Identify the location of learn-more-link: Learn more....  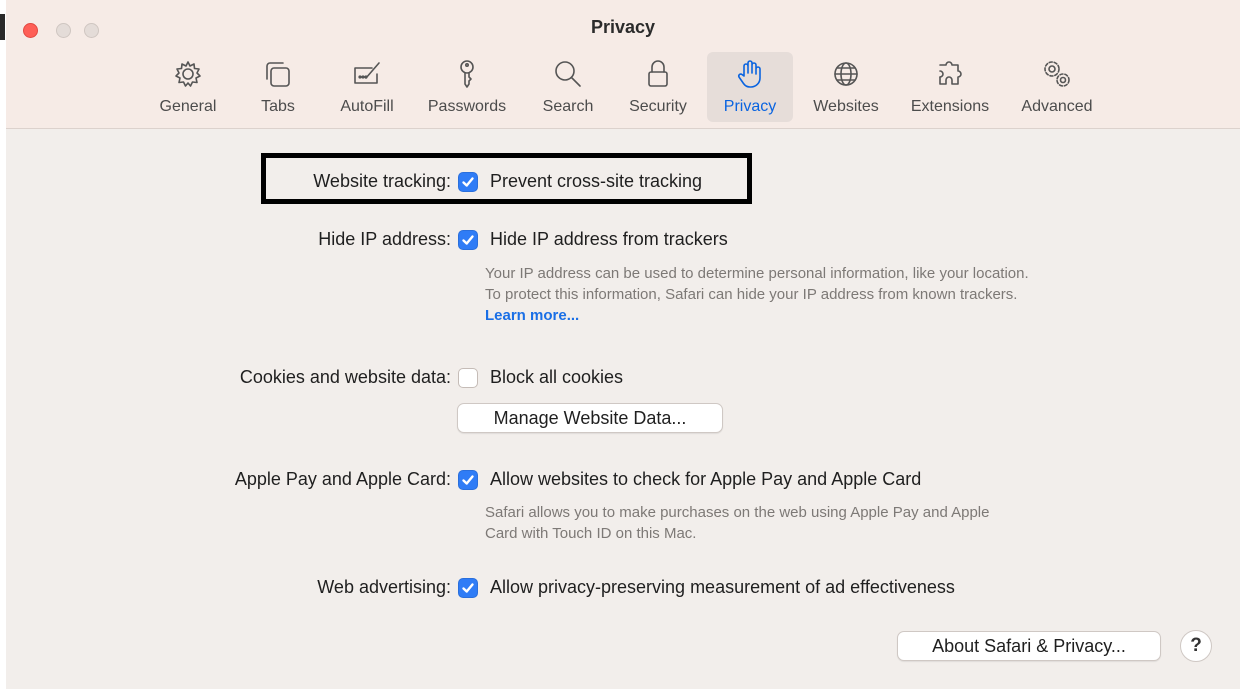
(532, 315).